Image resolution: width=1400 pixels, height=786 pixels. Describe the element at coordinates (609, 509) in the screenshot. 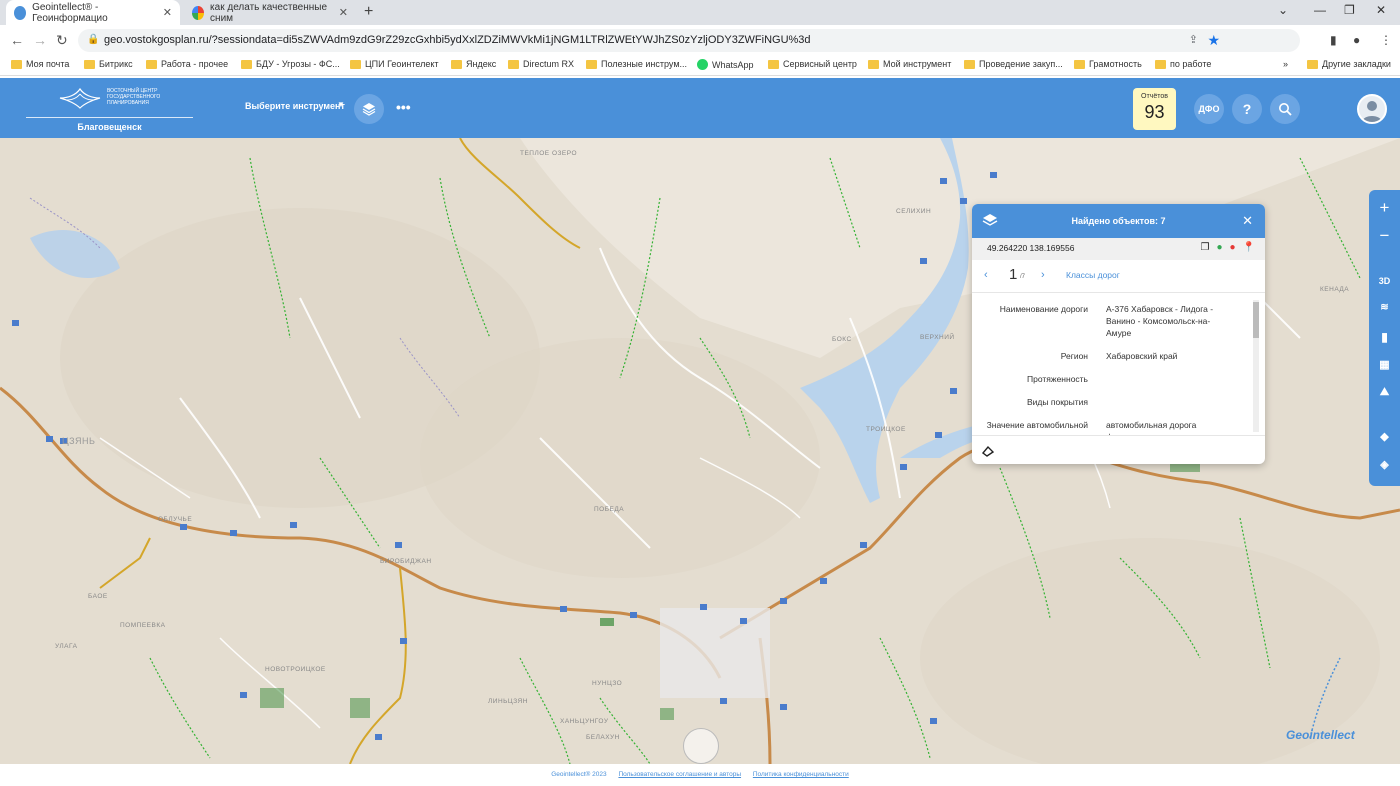

I see `map-label: ПОБЕДА` at that location.